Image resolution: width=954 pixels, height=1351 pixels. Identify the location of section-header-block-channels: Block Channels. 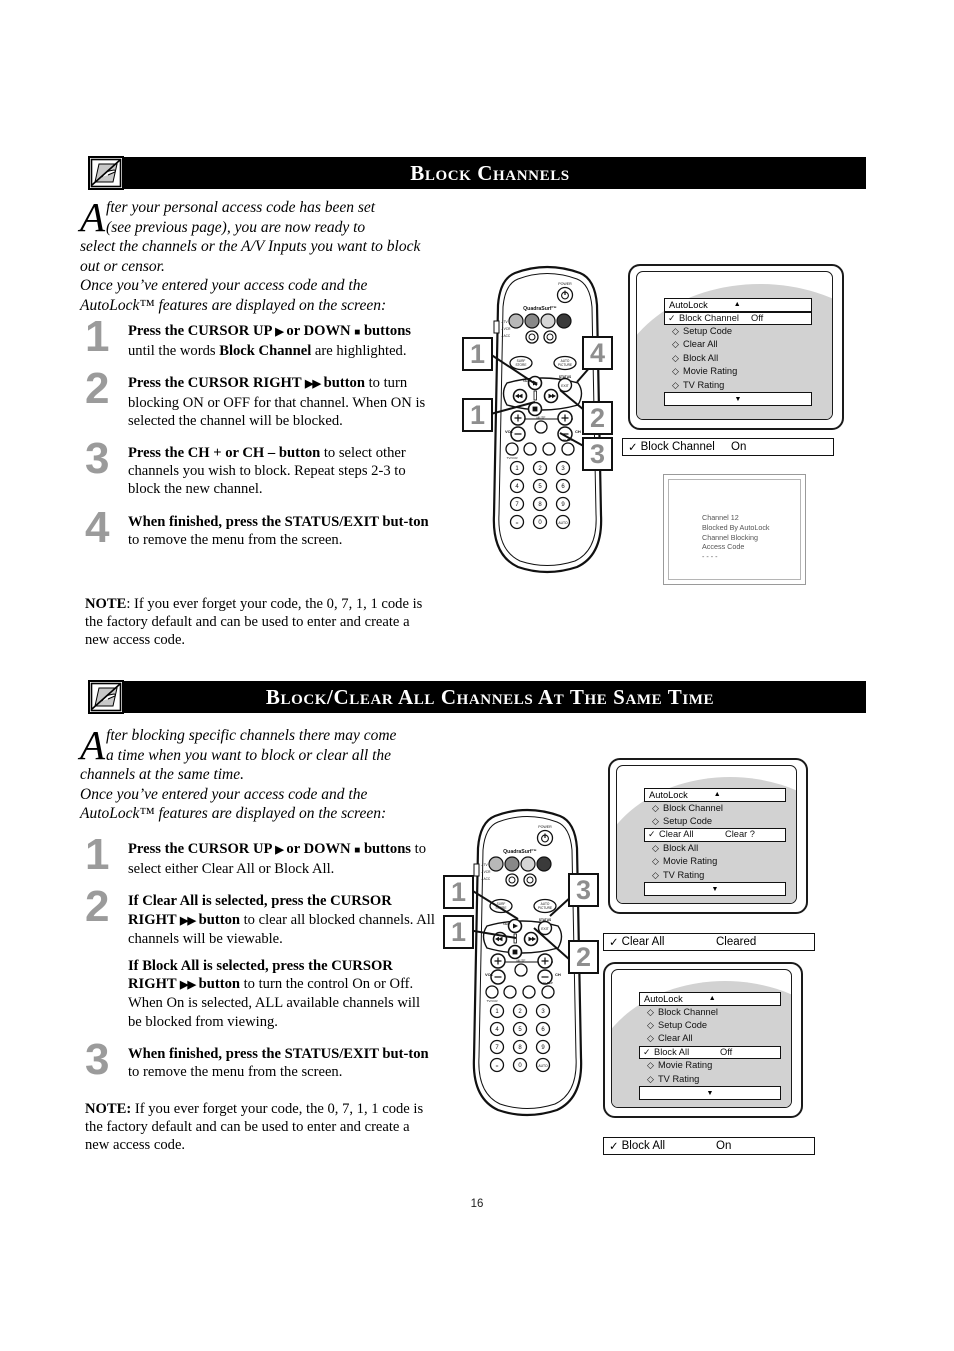
(477, 173).